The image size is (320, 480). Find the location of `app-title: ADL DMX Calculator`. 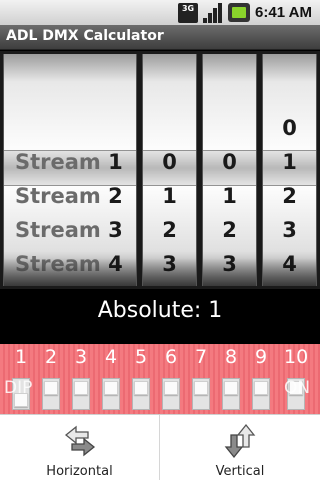

app-title: ADL DMX Calculator is located at coordinates (85, 36).